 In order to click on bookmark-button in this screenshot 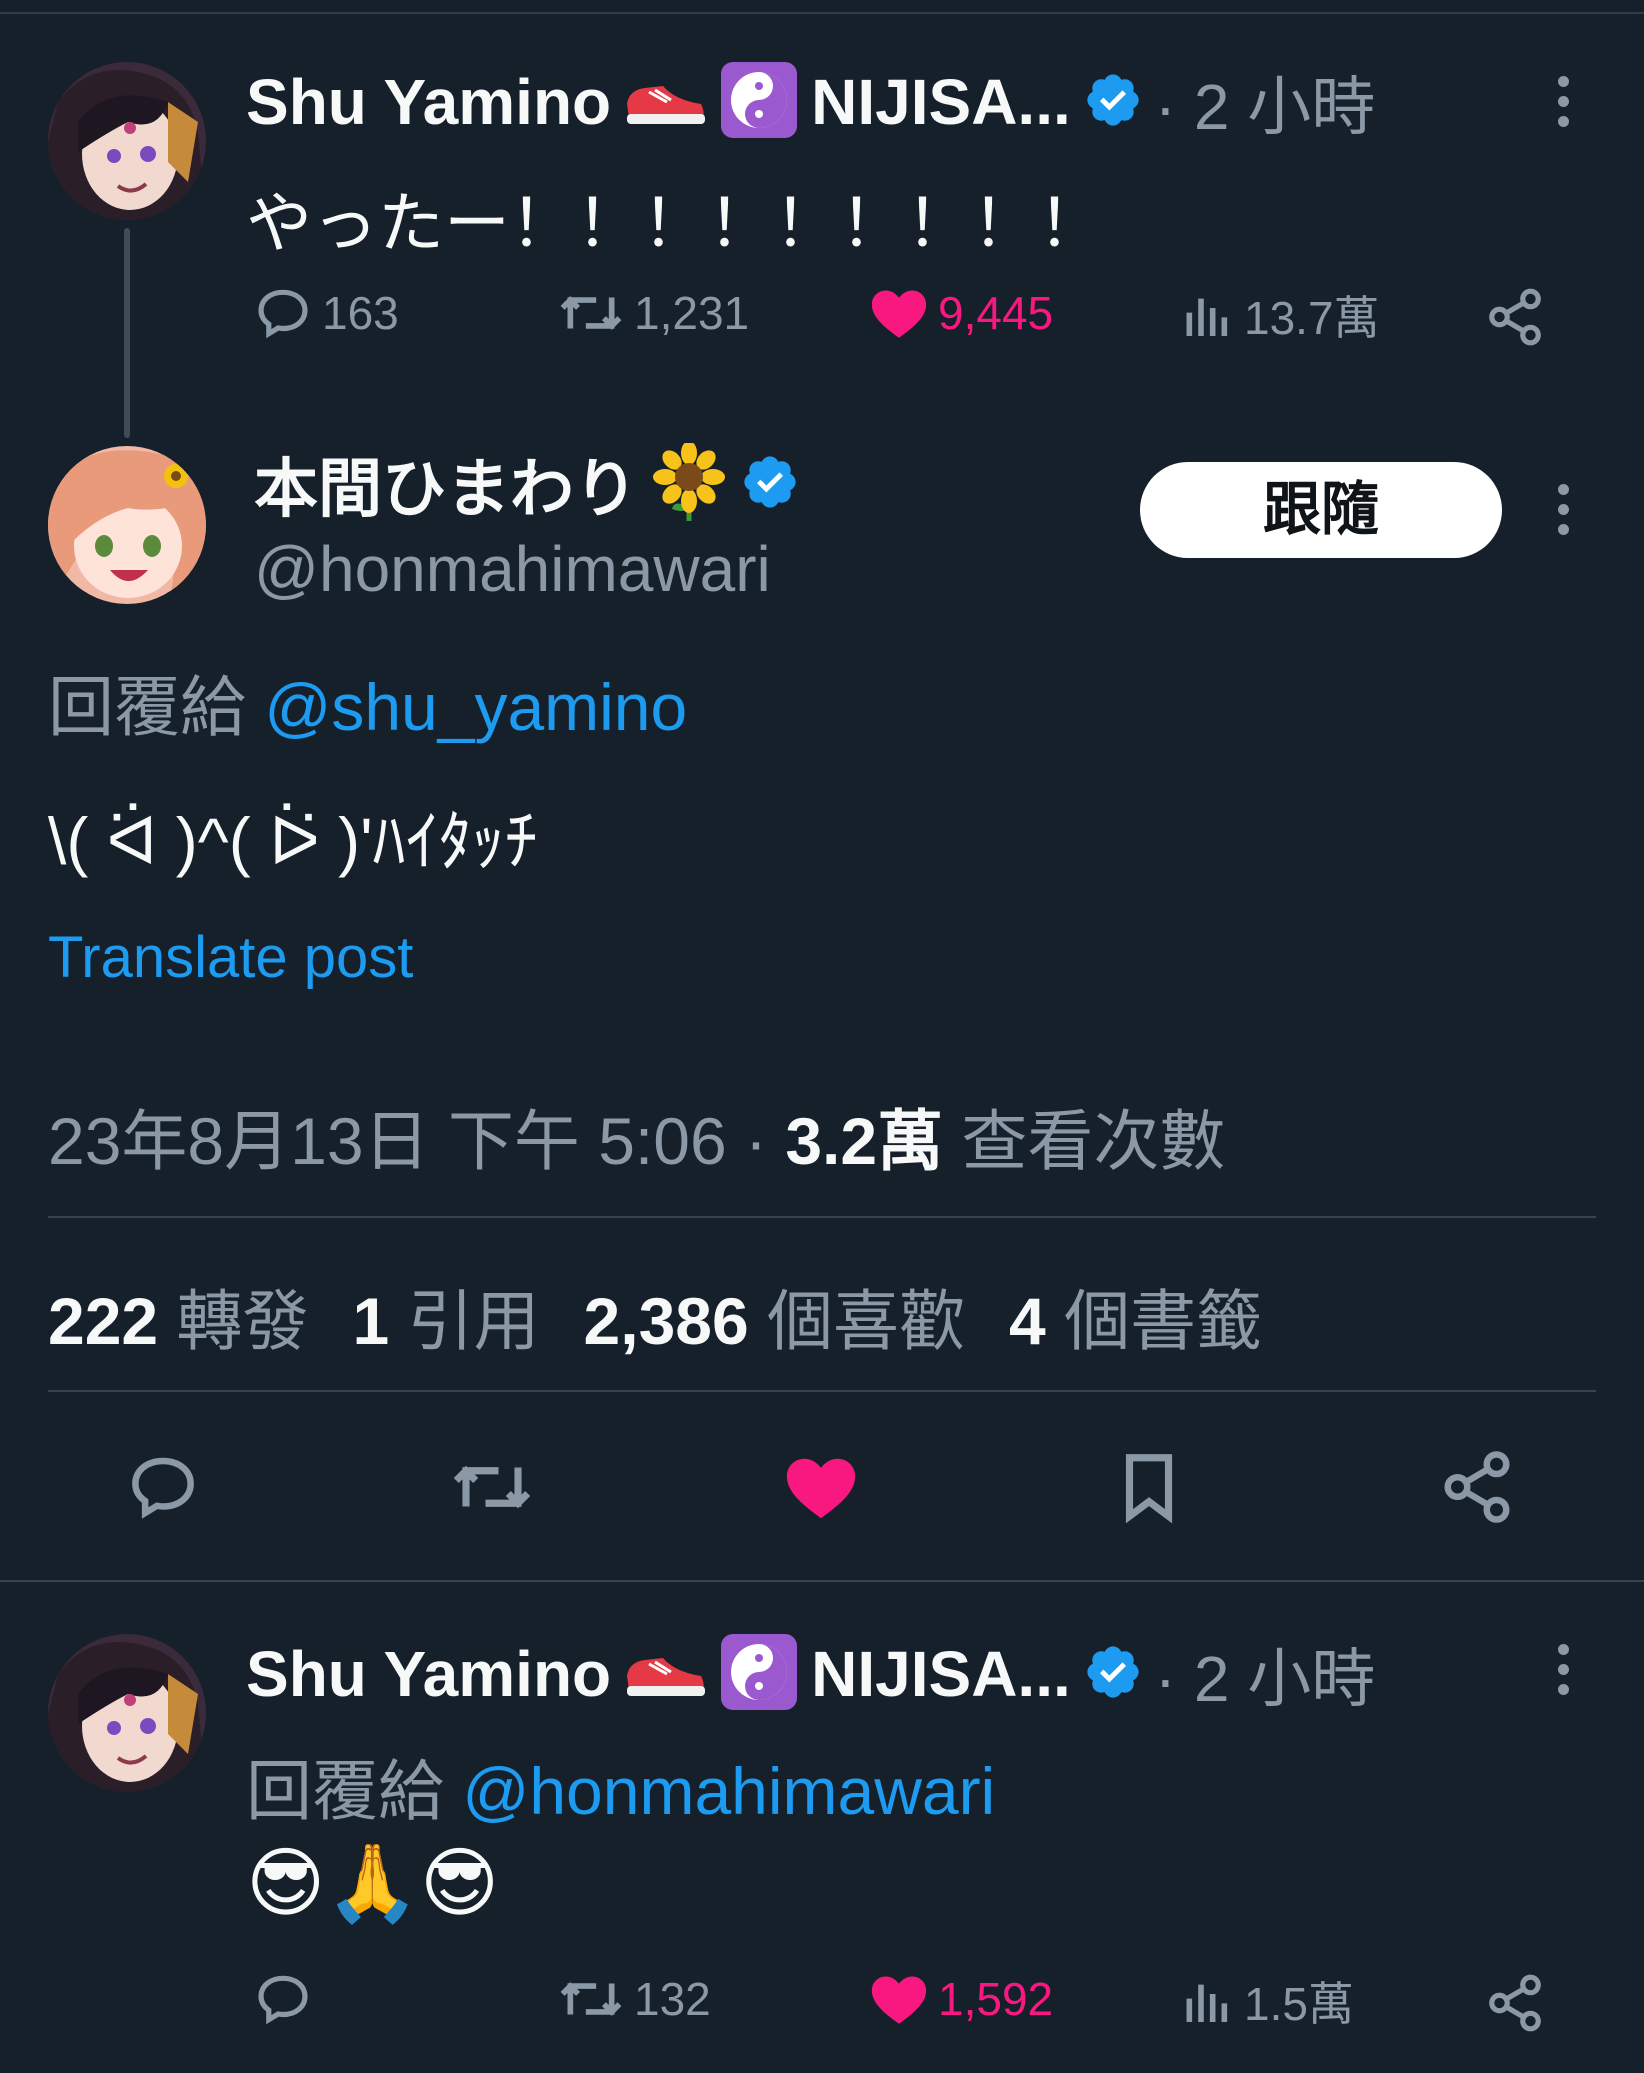, I will do `click(1149, 1489)`.